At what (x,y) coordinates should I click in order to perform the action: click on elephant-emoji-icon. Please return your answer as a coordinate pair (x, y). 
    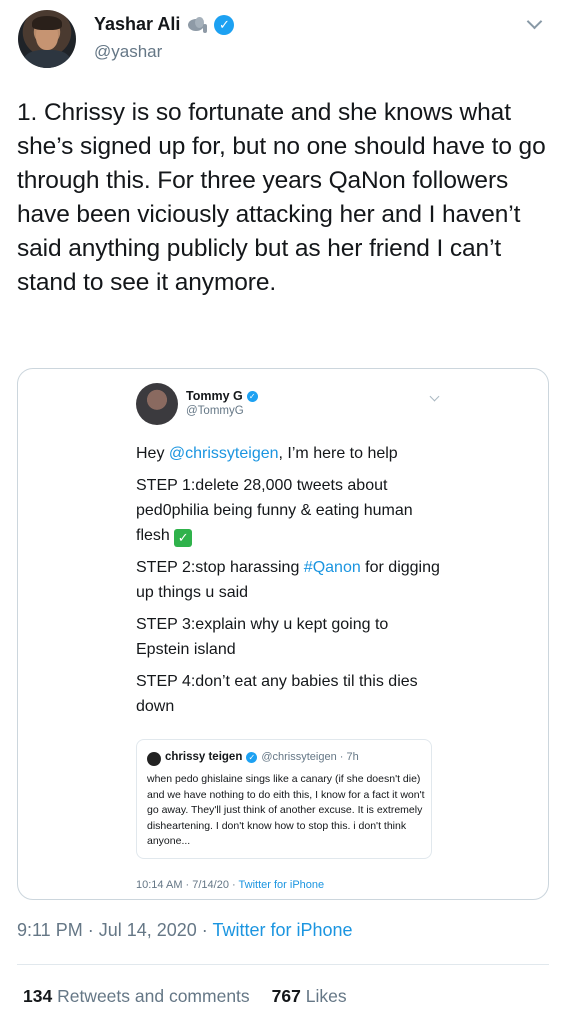
    Looking at the image, I should click on (197, 25).